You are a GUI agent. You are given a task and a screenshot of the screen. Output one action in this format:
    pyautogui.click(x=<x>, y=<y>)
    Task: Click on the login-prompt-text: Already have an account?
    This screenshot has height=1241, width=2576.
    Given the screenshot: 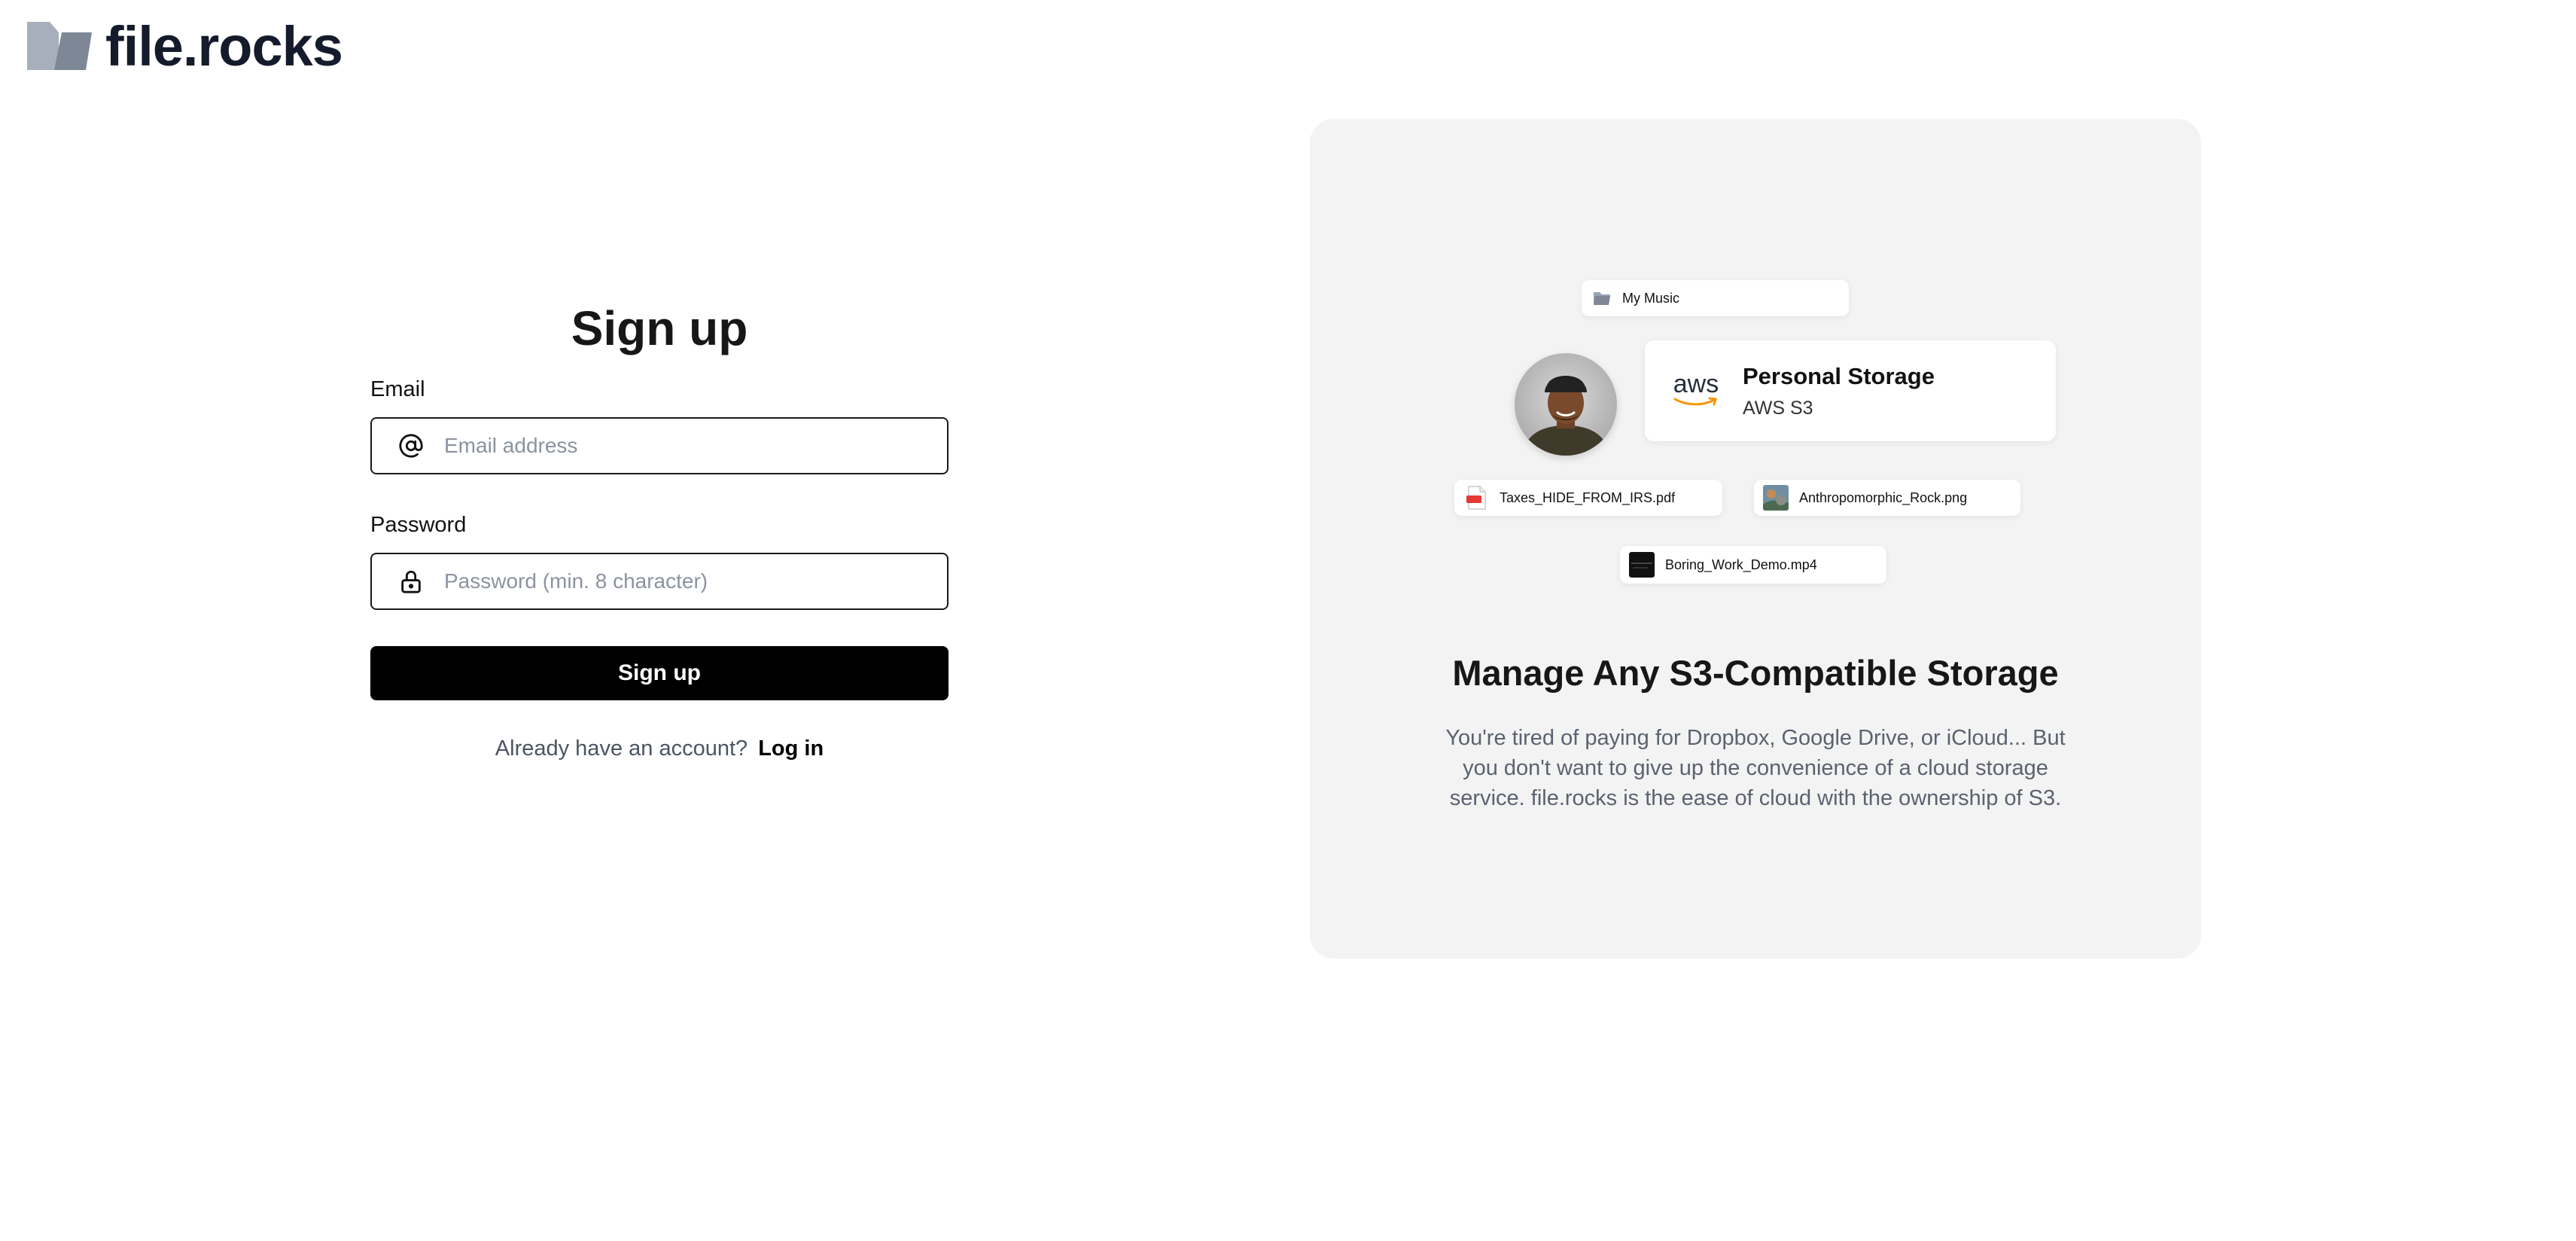 What is the action you would take?
    pyautogui.click(x=622, y=748)
    